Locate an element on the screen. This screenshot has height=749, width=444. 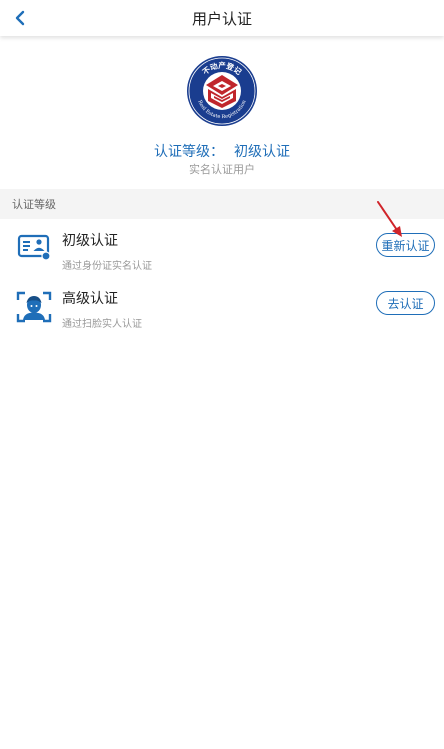
face-scan-icon is located at coordinates (34, 307).